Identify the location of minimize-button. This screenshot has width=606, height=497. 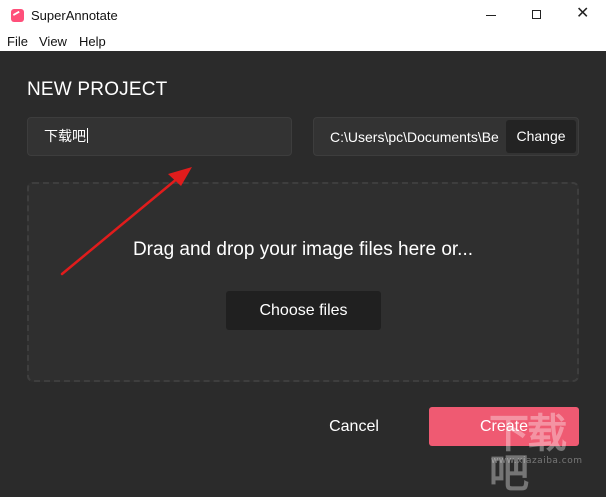
(491, 15).